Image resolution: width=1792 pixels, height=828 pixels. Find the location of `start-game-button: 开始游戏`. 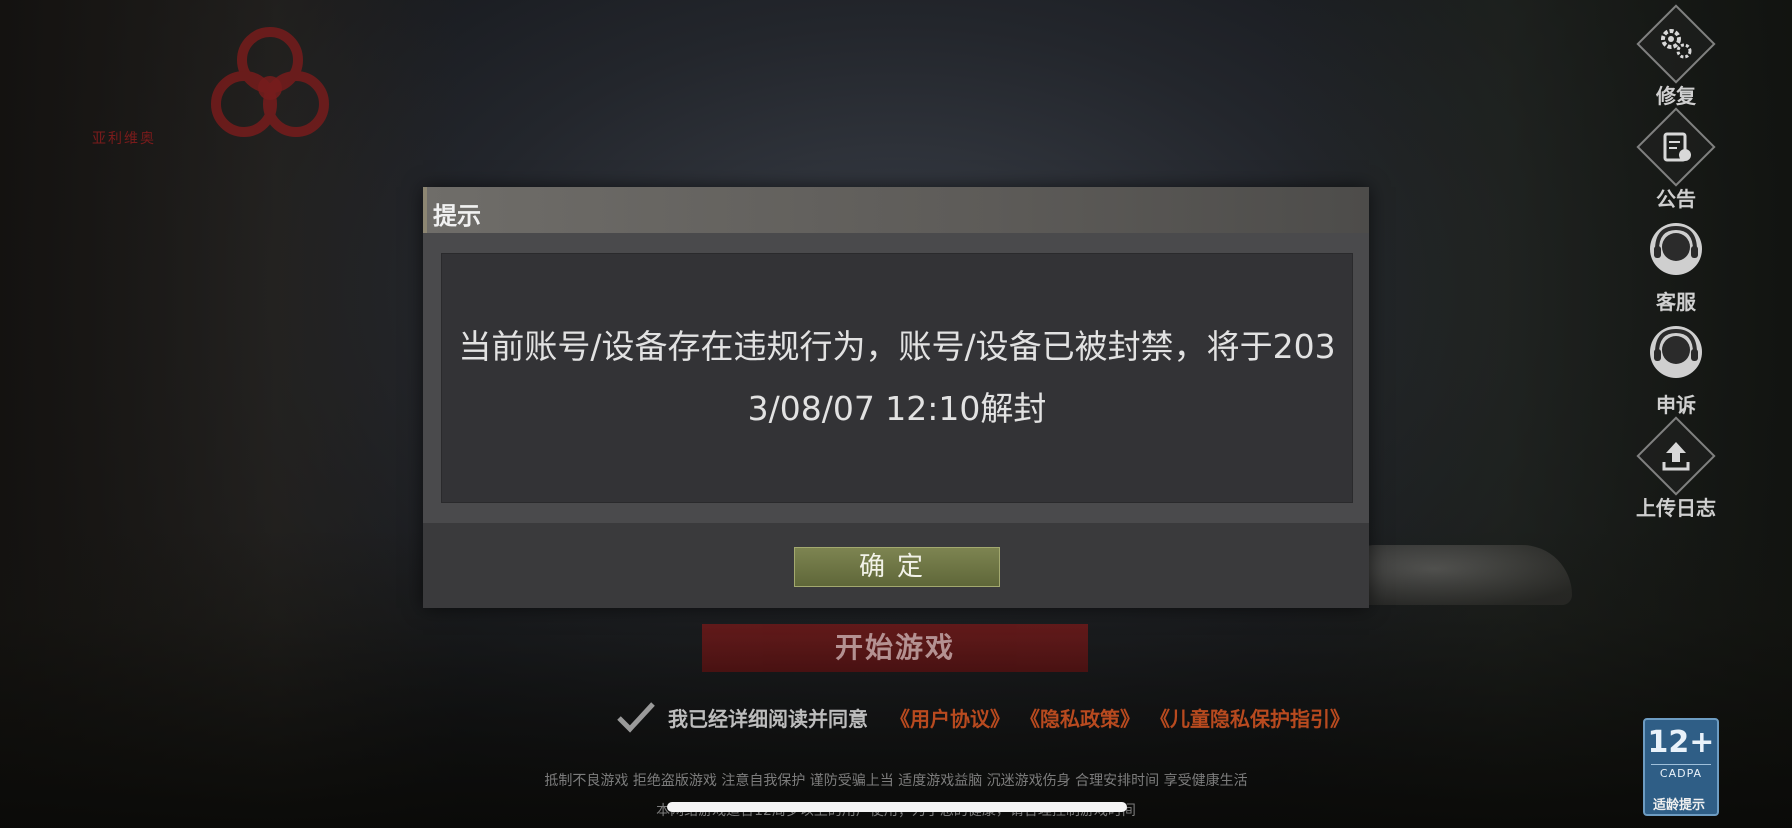

start-game-button: 开始游戏 is located at coordinates (895, 648).